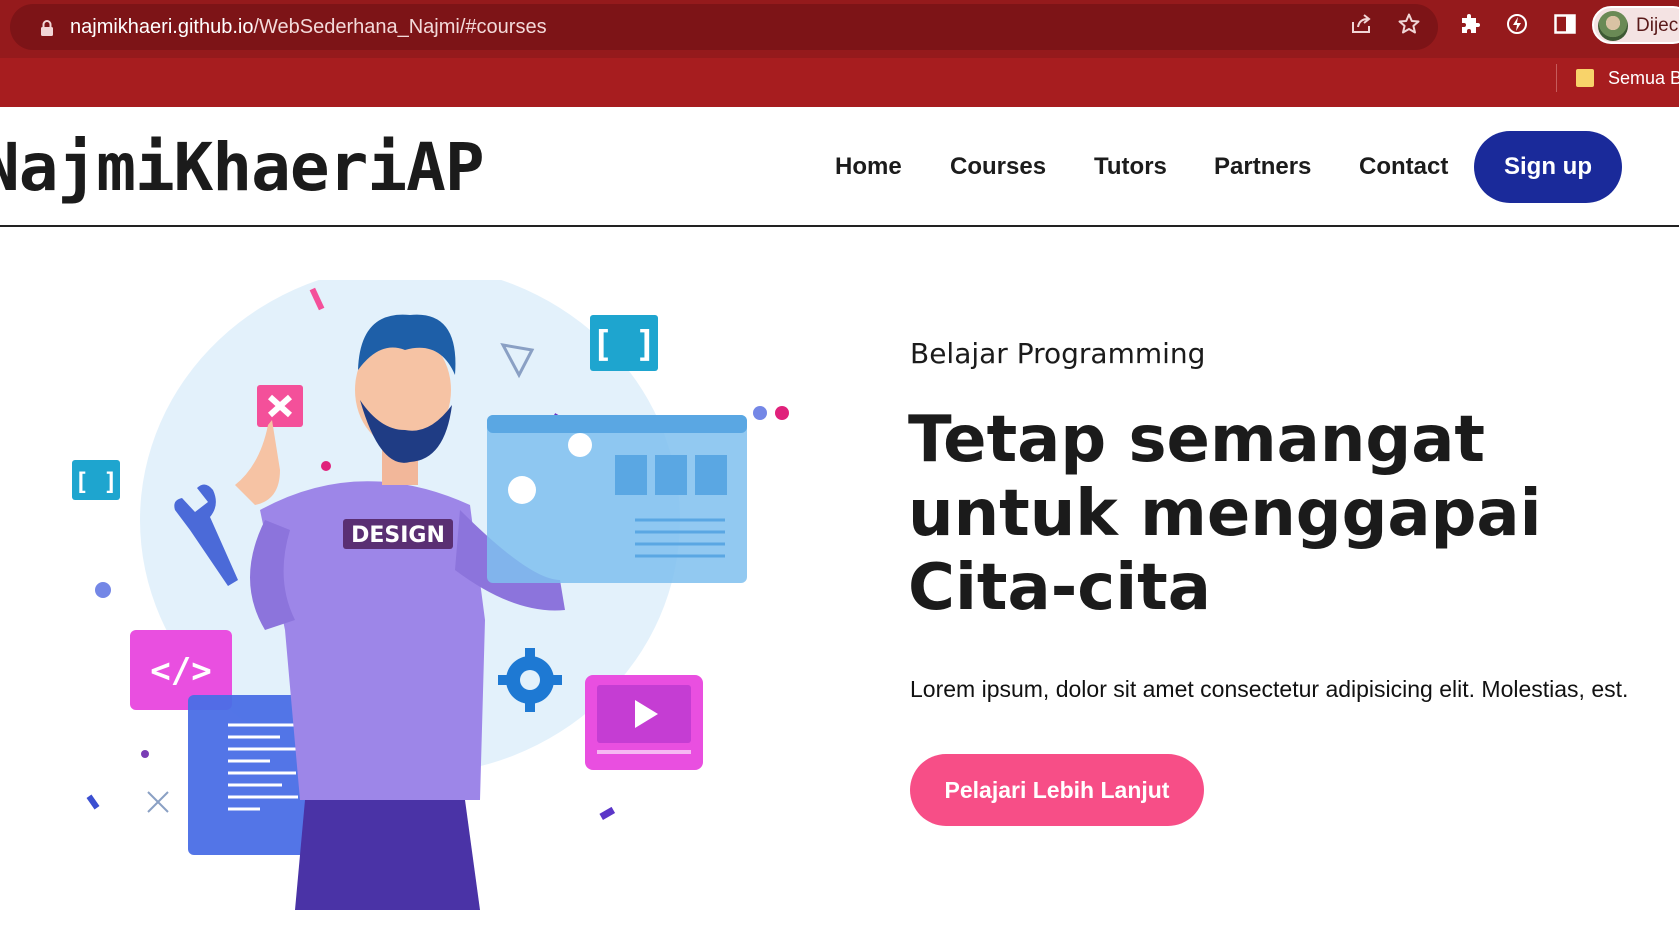 Image resolution: width=1679 pixels, height=945 pixels. Describe the element at coordinates (1130, 167) in the screenshot. I see `nav-link-tutors: Tutors` at that location.